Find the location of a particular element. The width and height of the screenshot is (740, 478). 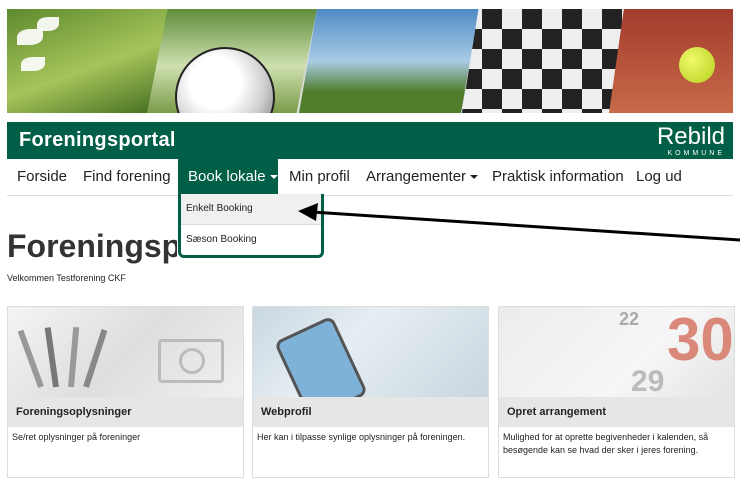

rebild-kommune-logo: Rebild KOMMUNE is located at coordinates (691, 141).